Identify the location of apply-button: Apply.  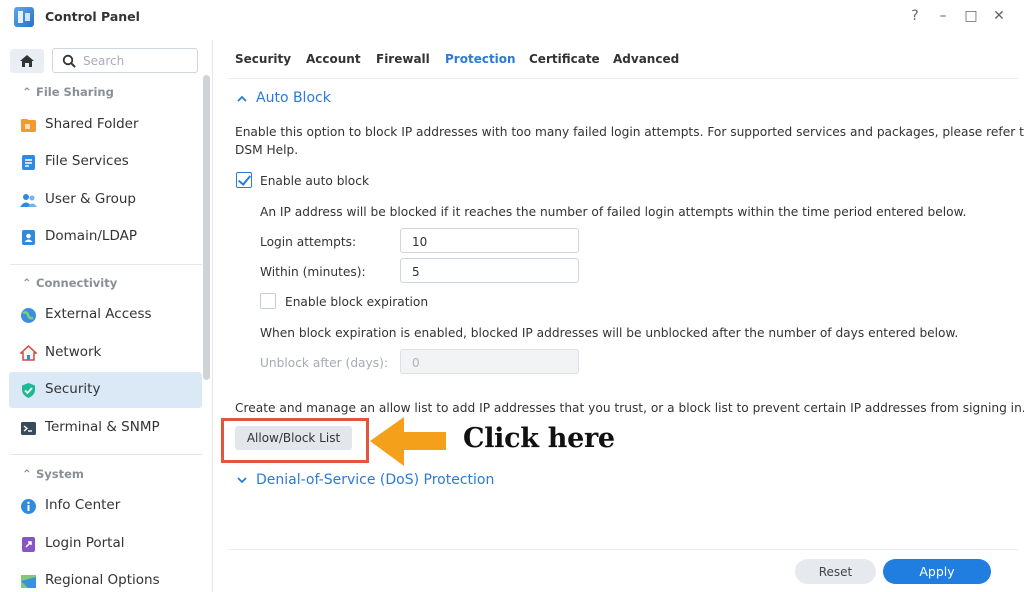
(937, 571).